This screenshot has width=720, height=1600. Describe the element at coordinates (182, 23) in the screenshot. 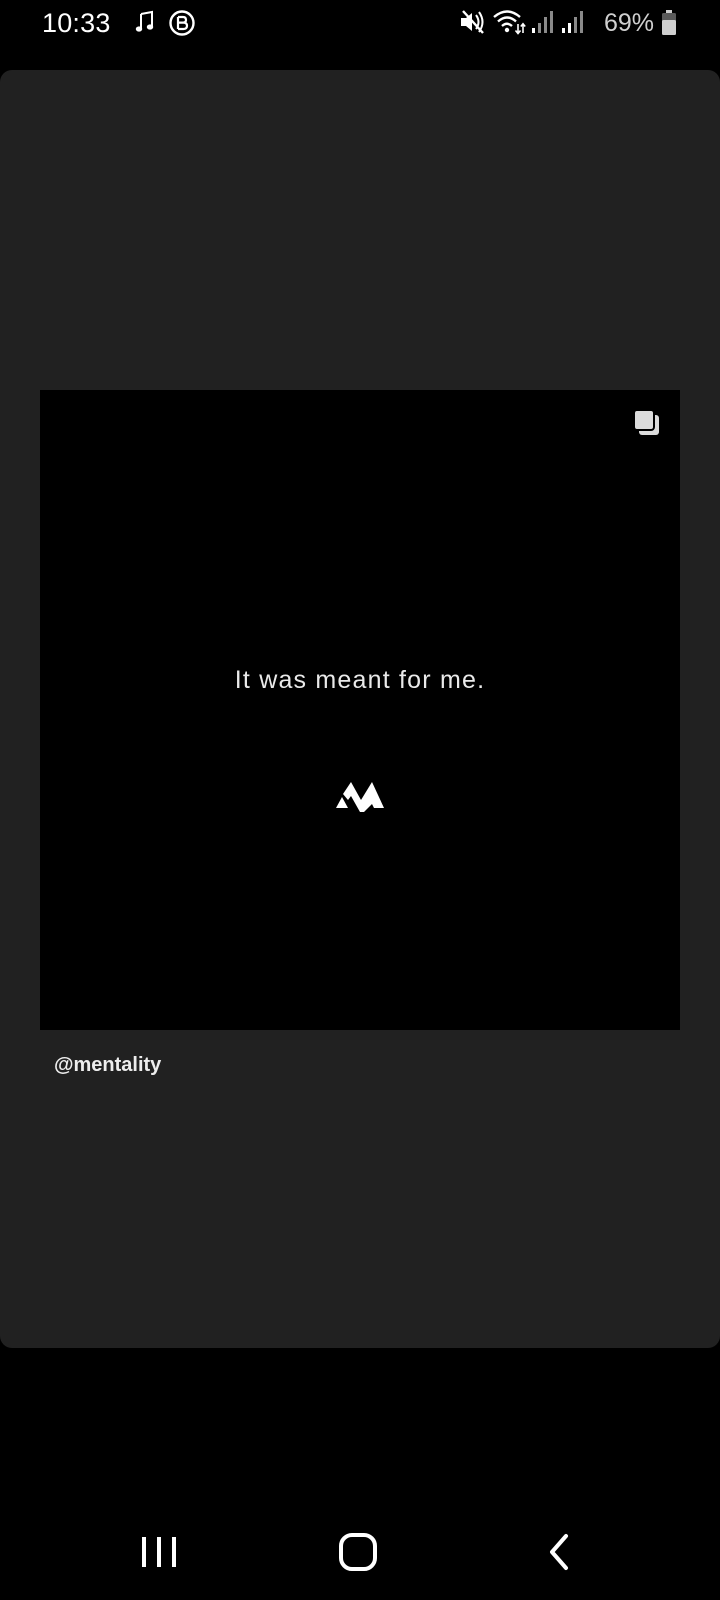

I see `b-circle-icon` at that location.